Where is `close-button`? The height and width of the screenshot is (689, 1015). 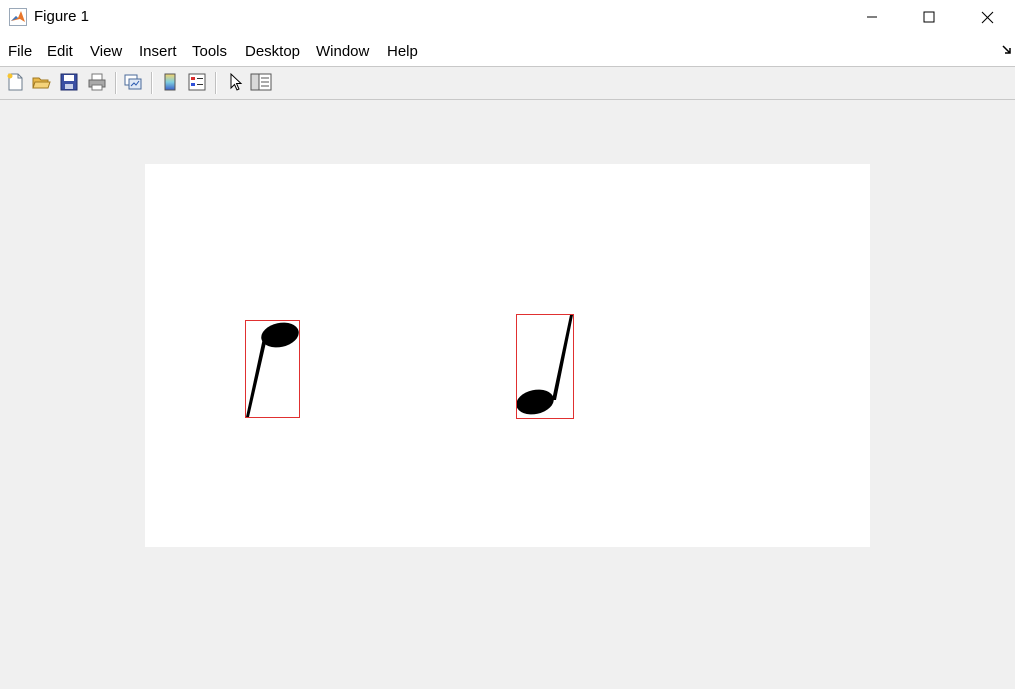 close-button is located at coordinates (986, 17).